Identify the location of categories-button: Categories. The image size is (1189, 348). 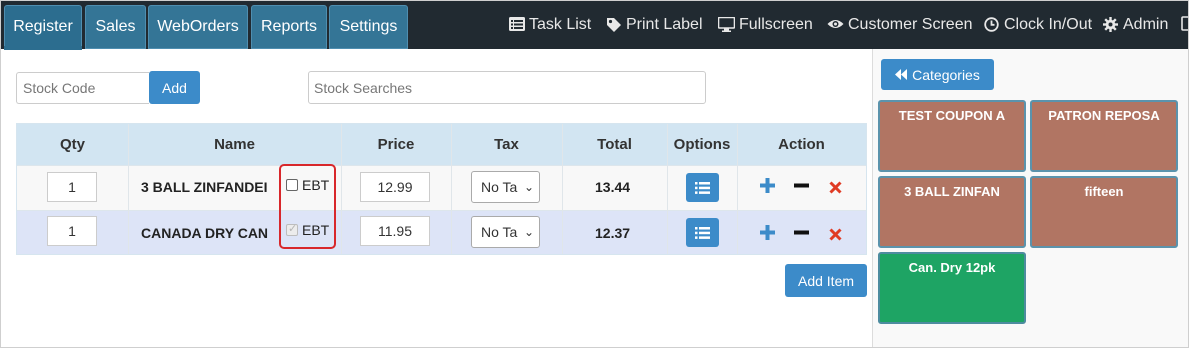
(937, 74).